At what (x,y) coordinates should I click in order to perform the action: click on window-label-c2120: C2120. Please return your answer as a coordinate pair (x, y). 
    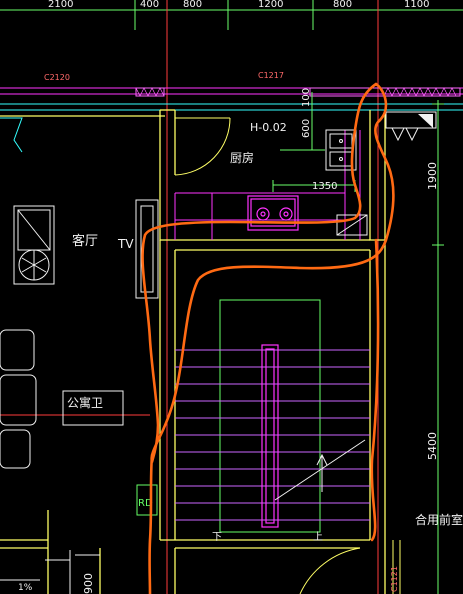
    Looking at the image, I should click on (57, 77).